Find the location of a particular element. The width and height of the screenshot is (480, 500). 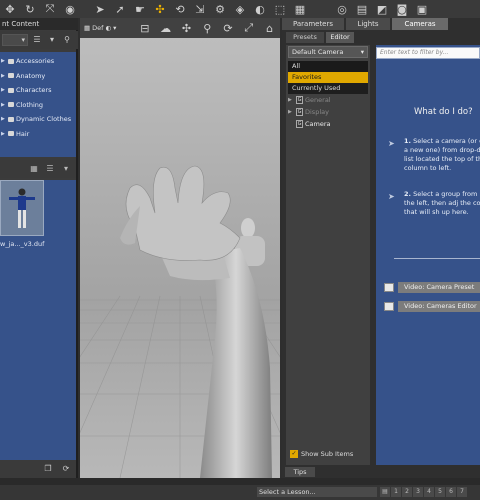

timeline-icon: ▤ is located at coordinates (362, 9).